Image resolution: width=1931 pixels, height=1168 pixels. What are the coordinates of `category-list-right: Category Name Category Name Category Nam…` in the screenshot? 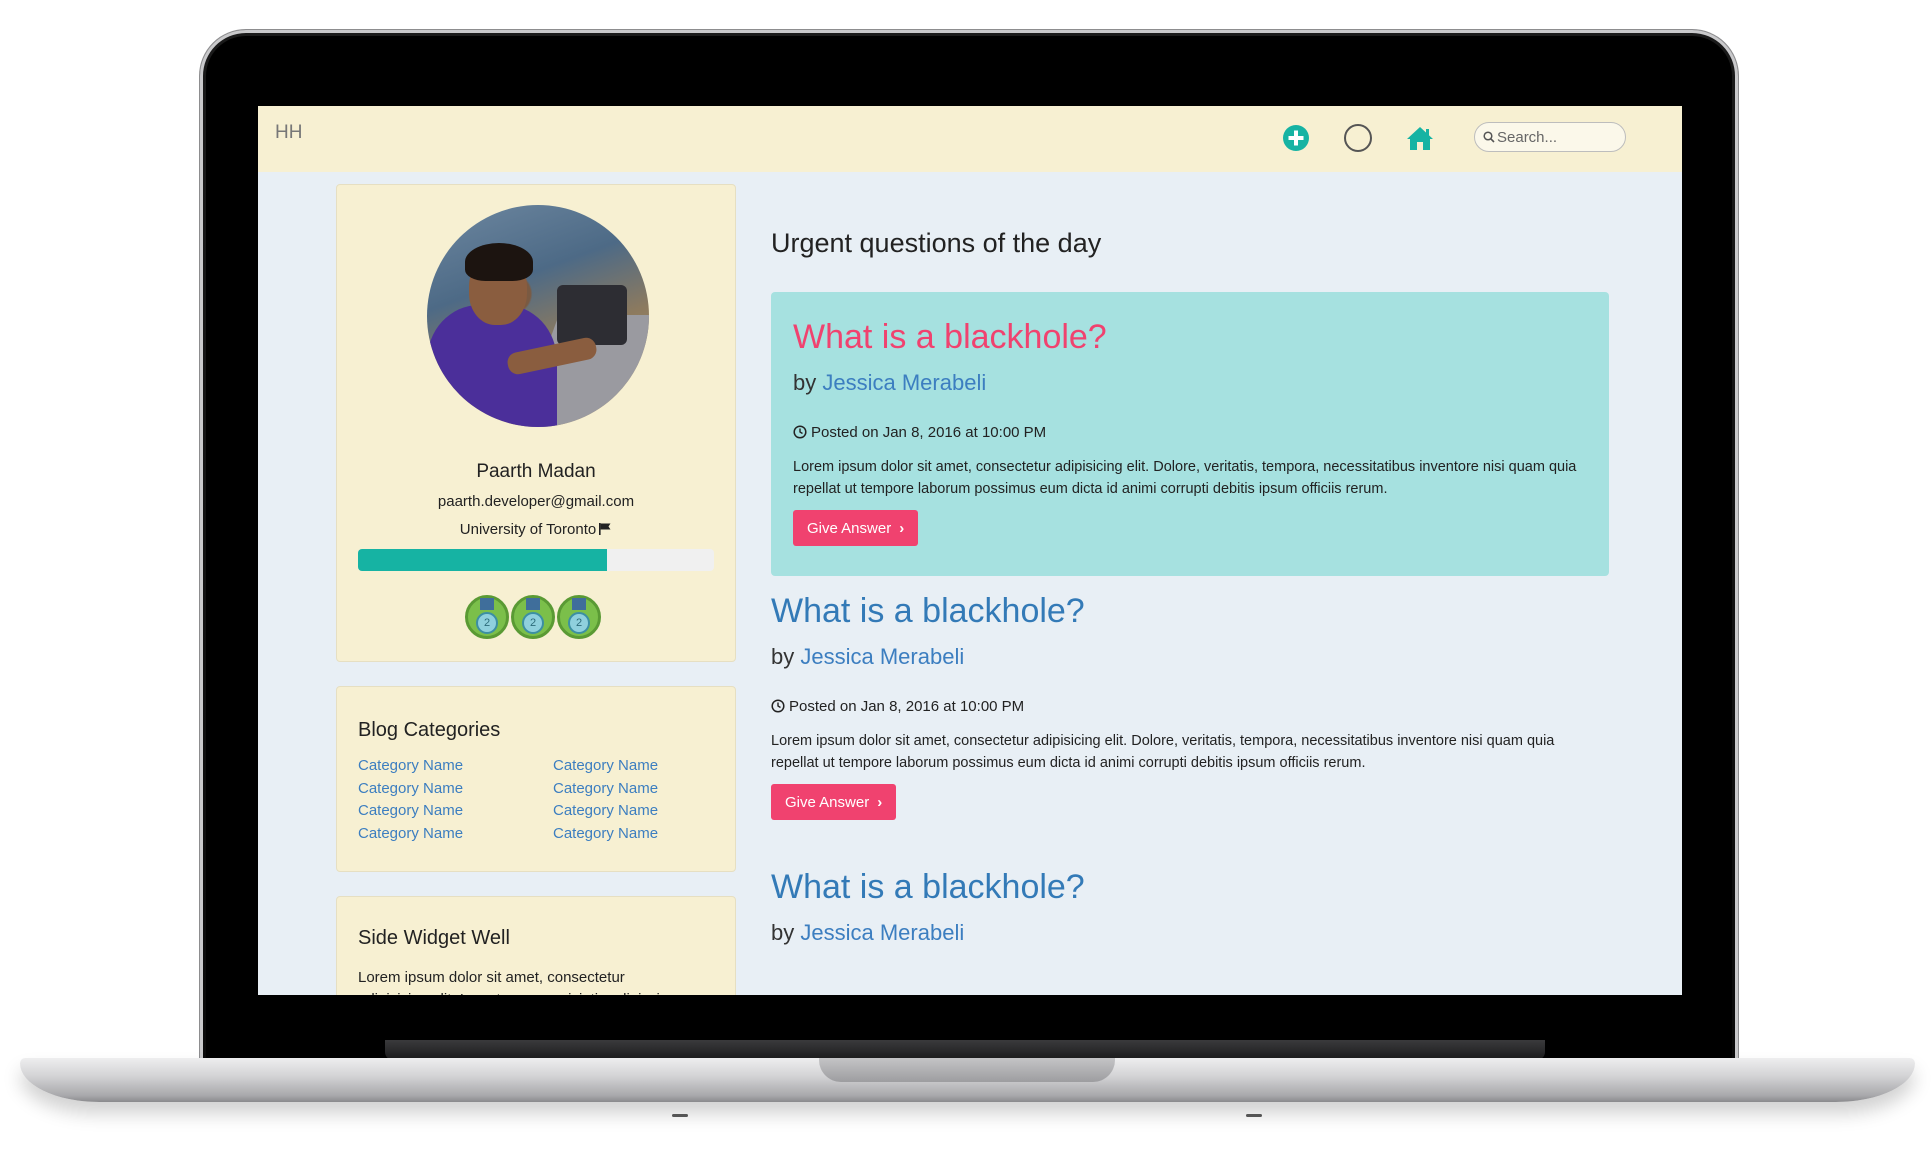 It's located at (605, 800).